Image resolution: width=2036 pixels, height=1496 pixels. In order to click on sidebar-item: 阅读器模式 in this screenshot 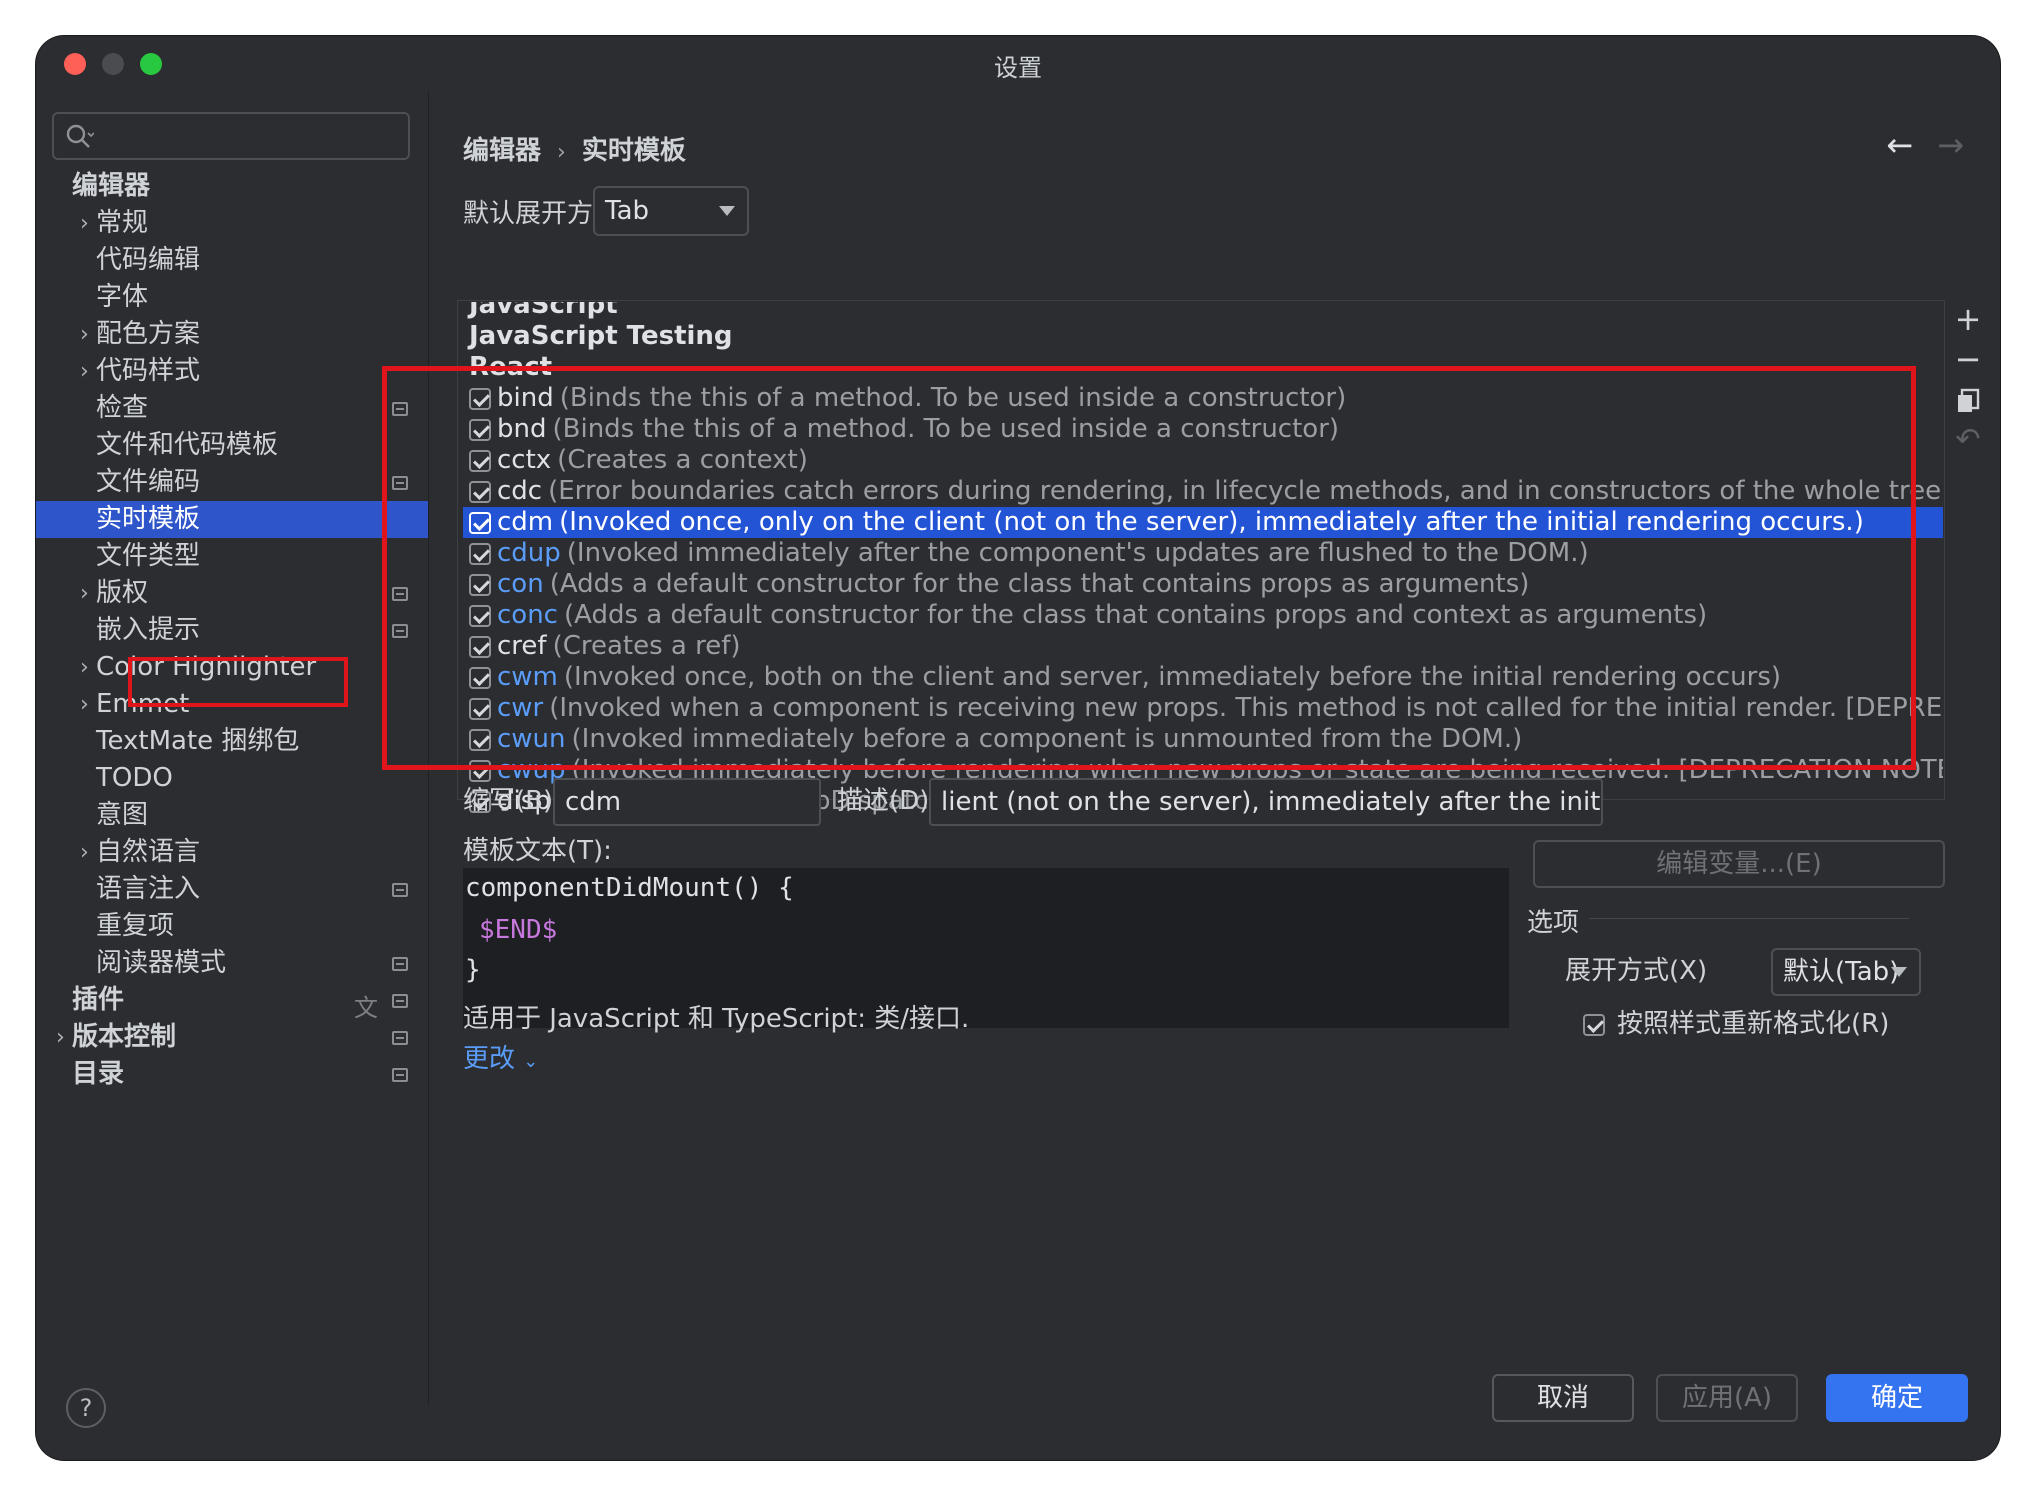, I will do `click(232, 963)`.